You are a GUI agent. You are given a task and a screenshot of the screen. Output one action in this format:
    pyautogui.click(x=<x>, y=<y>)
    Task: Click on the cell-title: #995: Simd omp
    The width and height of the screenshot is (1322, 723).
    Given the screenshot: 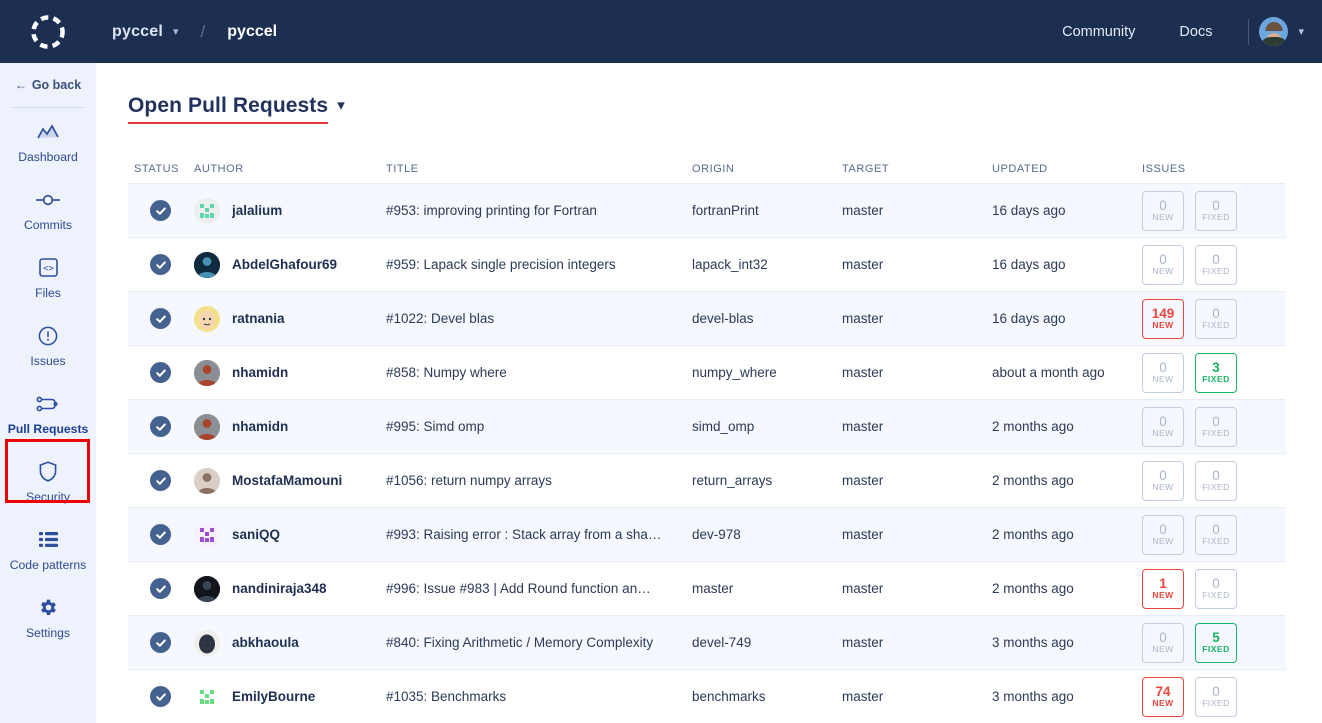 What is the action you would take?
    pyautogui.click(x=539, y=427)
    